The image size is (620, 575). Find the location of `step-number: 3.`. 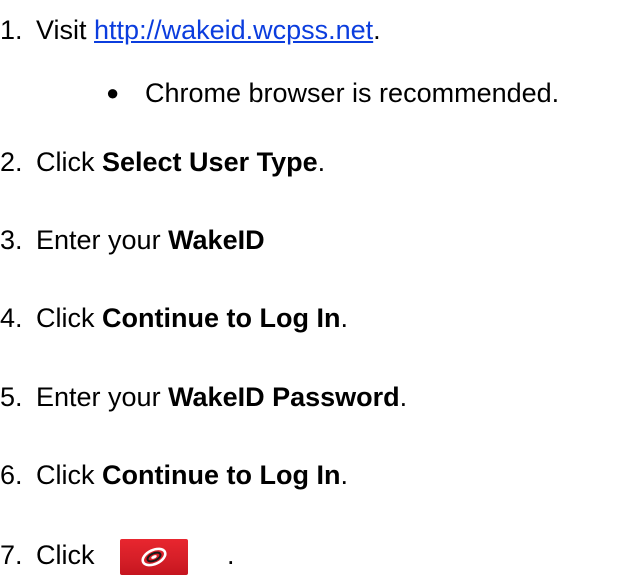

step-number: 3. is located at coordinates (11, 240).